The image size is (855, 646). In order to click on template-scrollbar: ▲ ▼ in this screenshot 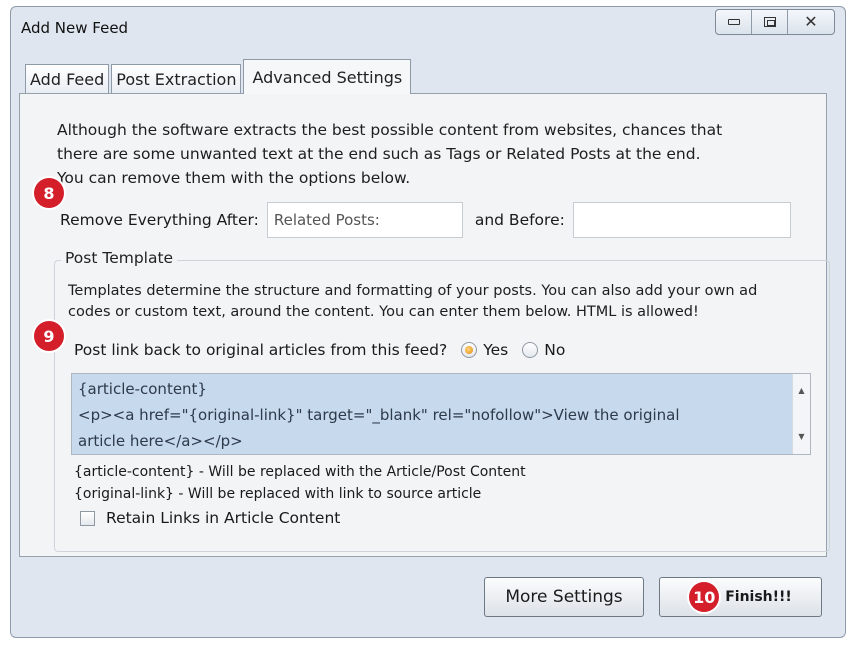, I will do `click(801, 414)`.